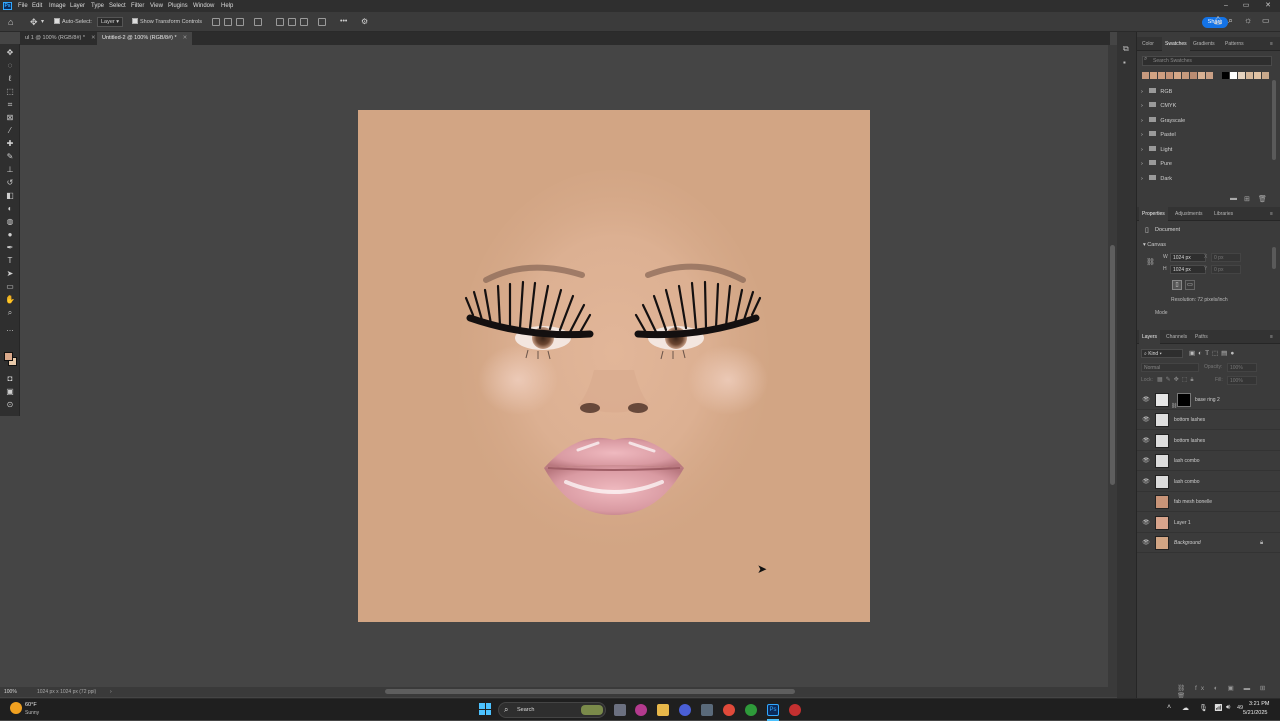  What do you see at coordinates (1242, 380) in the screenshot?
I see `fill-field: 100%` at bounding box center [1242, 380].